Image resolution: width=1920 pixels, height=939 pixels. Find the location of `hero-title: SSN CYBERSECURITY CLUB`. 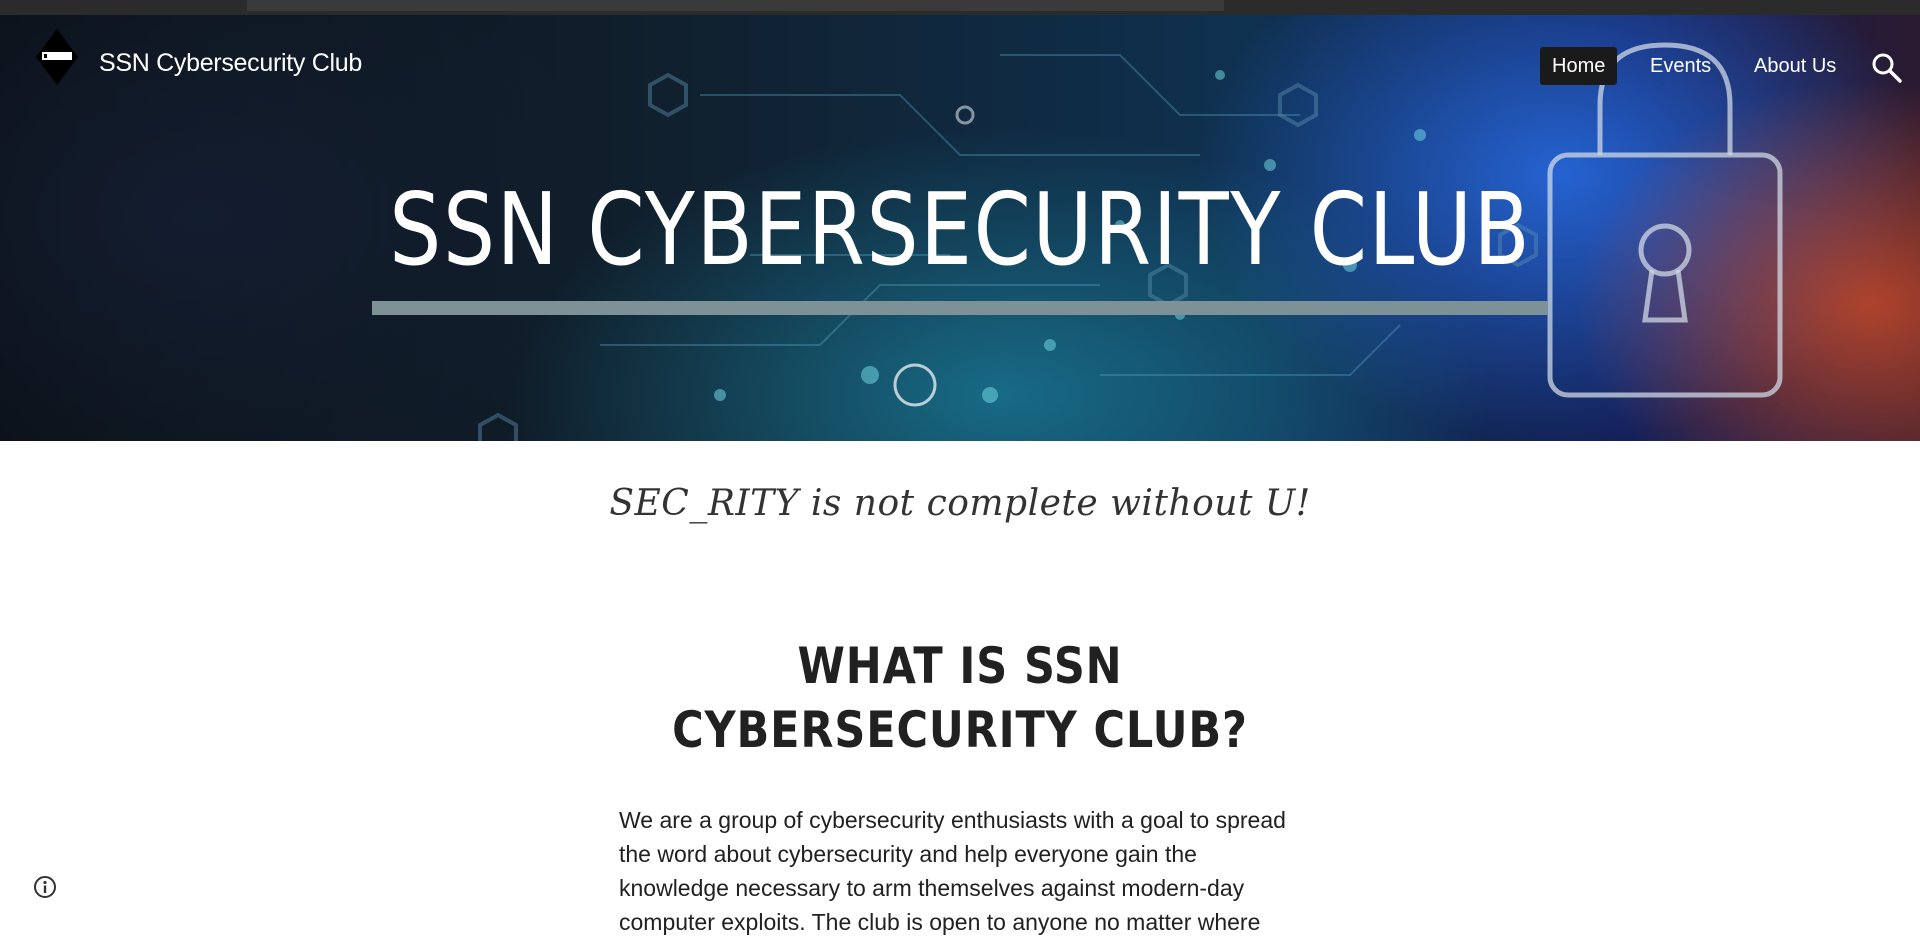

hero-title: SSN CYBERSECURITY CLUB is located at coordinates (960, 229).